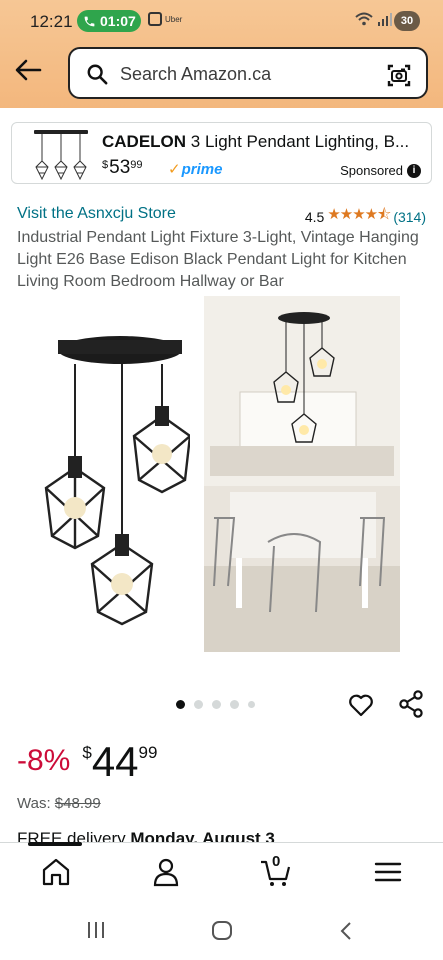 This screenshot has height=960, width=443. I want to click on recent-apps-button, so click(96, 930).